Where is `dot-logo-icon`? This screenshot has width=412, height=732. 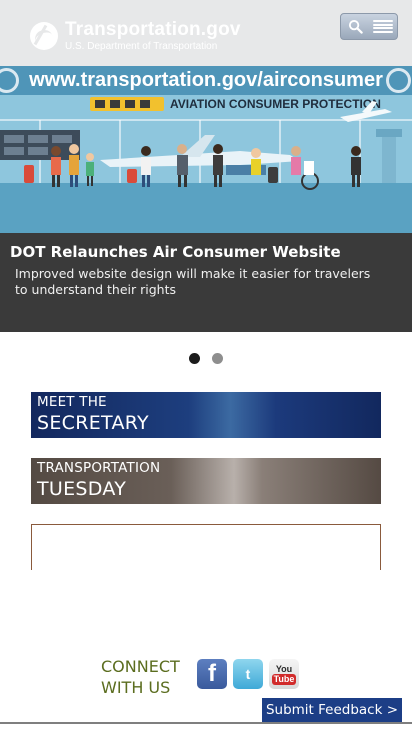
dot-logo-icon is located at coordinates (44, 36).